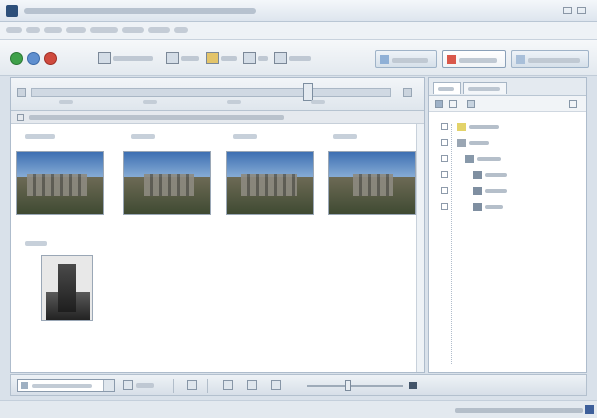 The image size is (597, 418). Describe the element at coordinates (108, 385) in the screenshot. I see `chevron-down-icon` at that location.